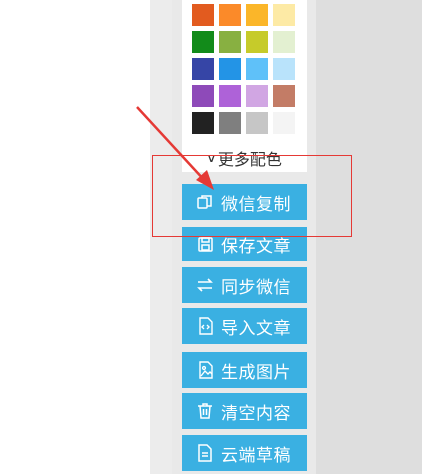 This screenshot has height=474, width=422. What do you see at coordinates (205, 326) in the screenshot?
I see `import-icon` at bounding box center [205, 326].